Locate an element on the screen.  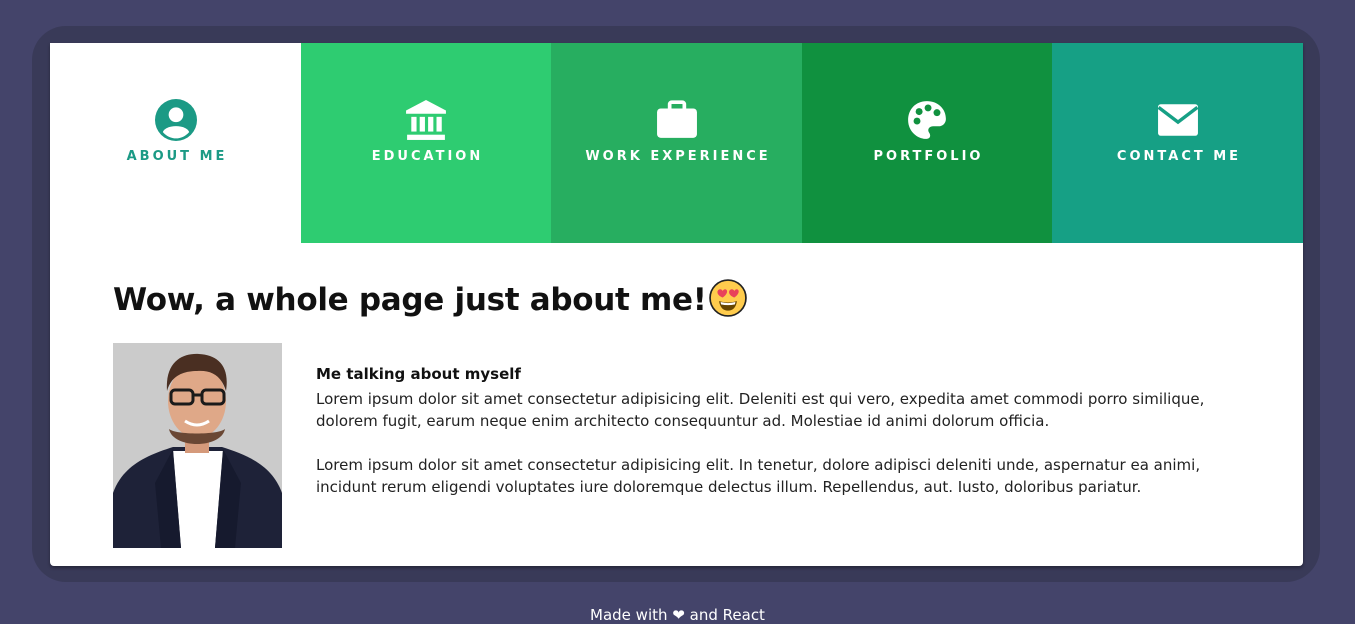
footer-text-after: and React is located at coordinates (727, 615).